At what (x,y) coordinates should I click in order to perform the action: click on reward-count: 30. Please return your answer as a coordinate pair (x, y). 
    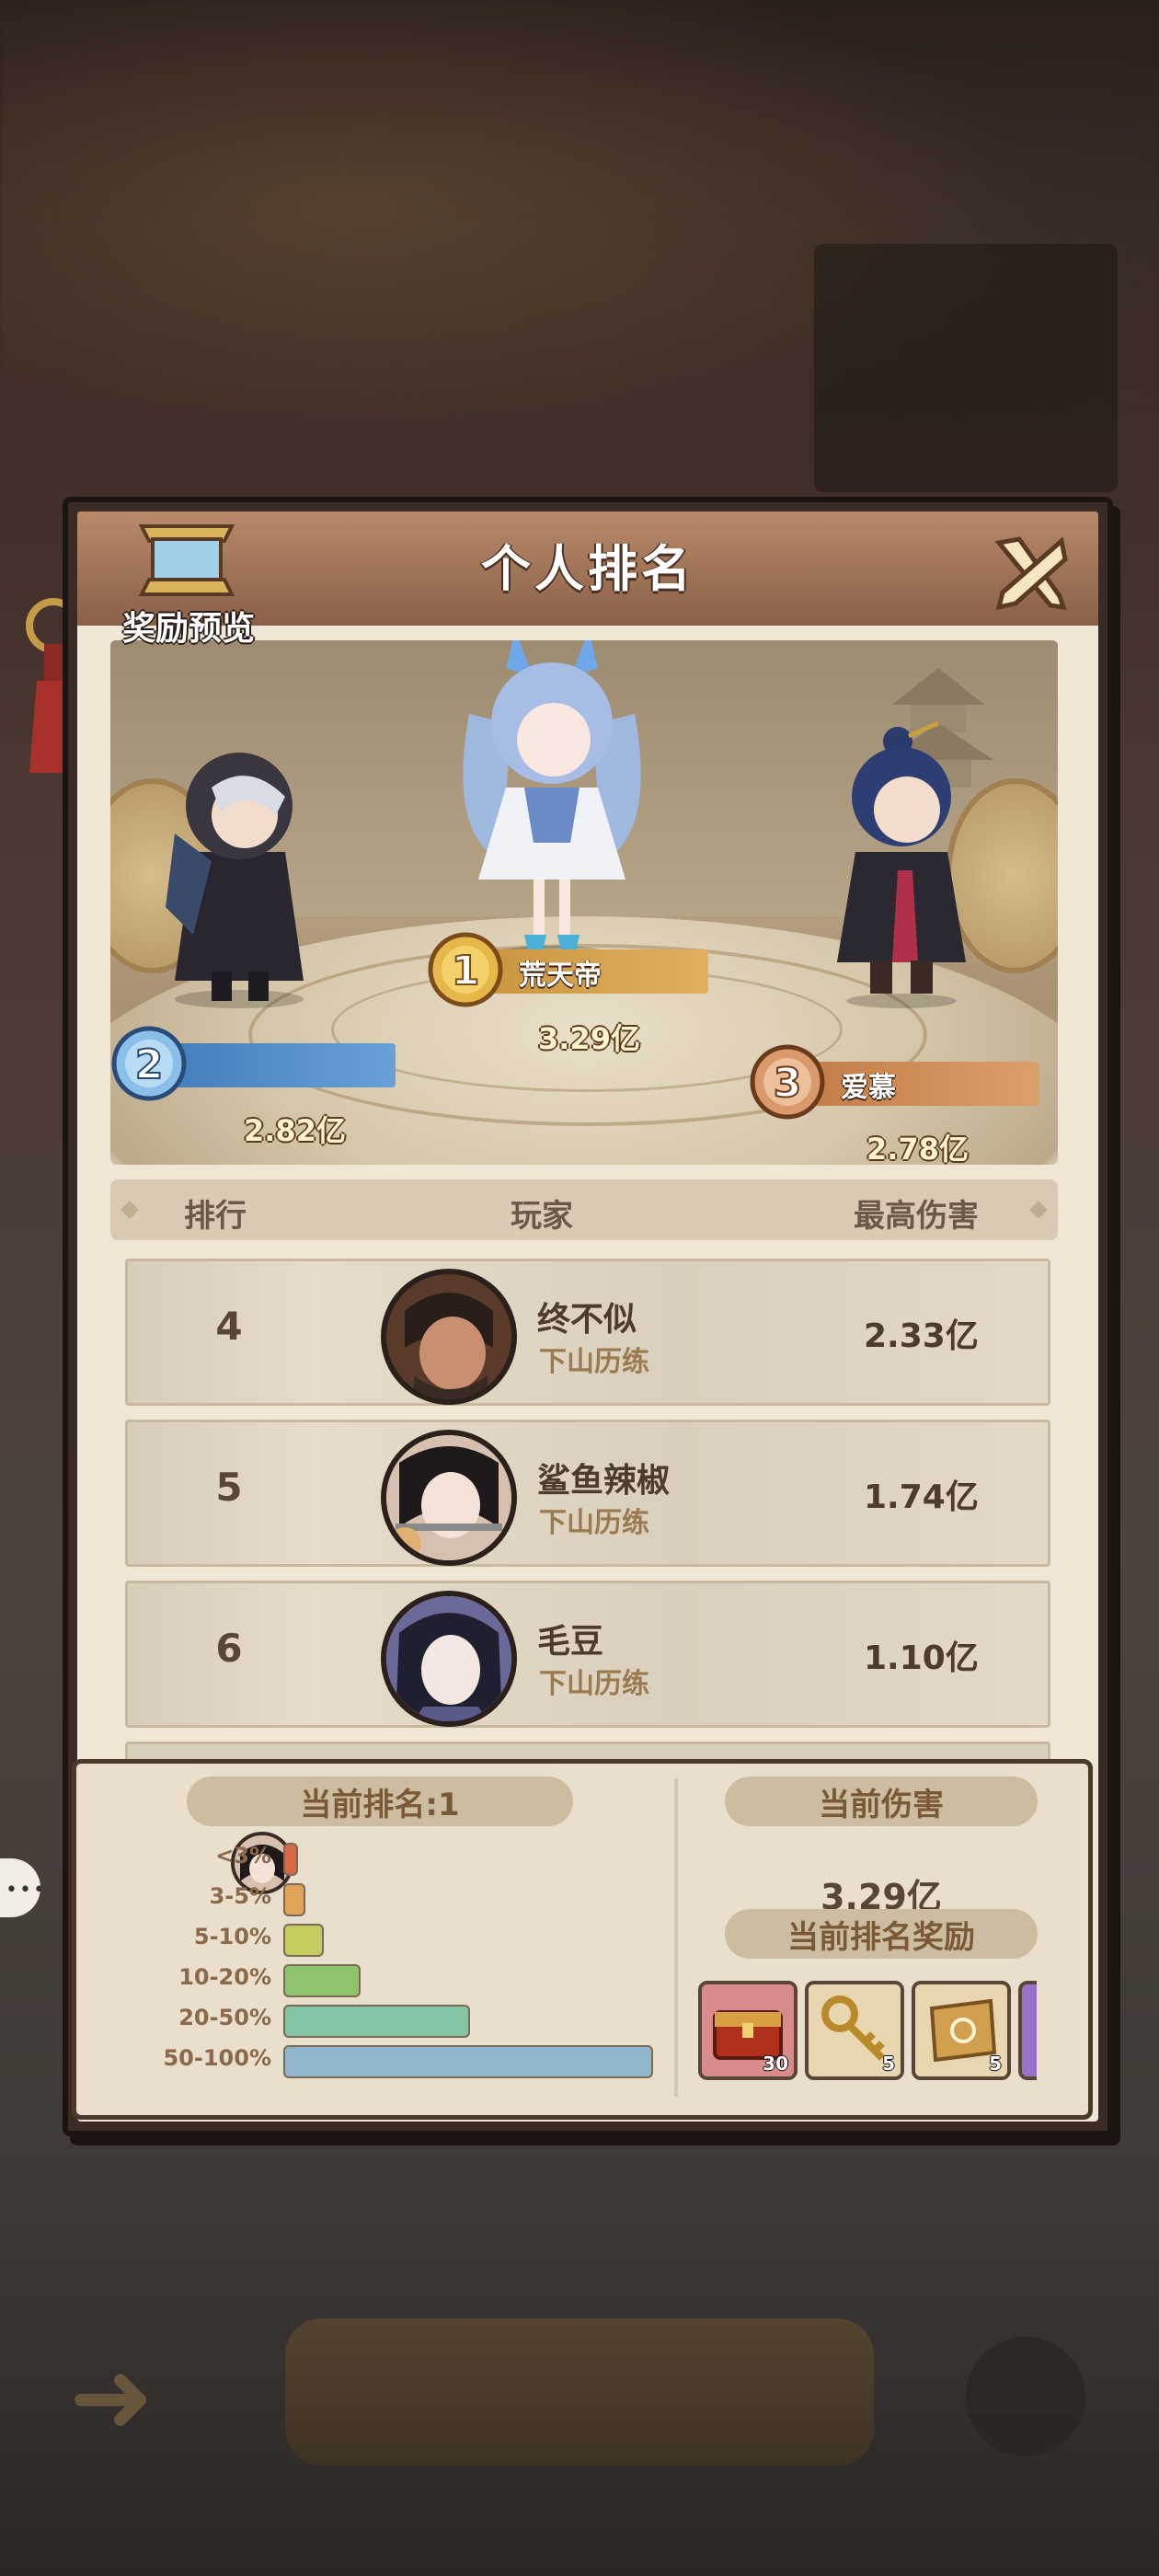
    Looking at the image, I should click on (775, 2064).